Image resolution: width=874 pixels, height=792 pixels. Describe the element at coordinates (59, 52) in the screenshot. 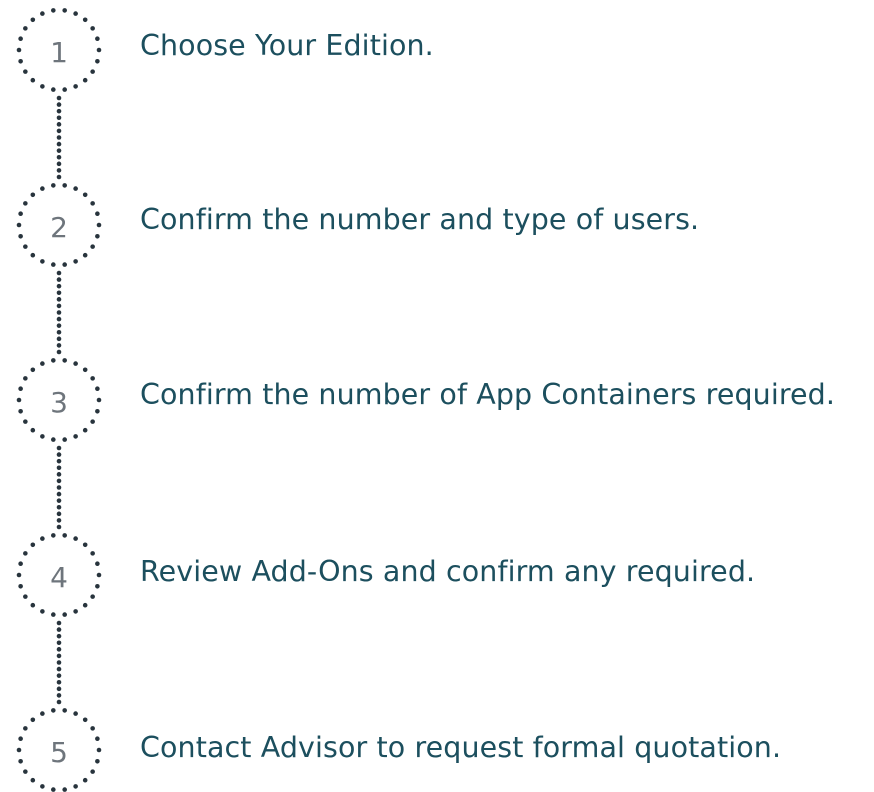

I see `step-number-1: 1` at that location.